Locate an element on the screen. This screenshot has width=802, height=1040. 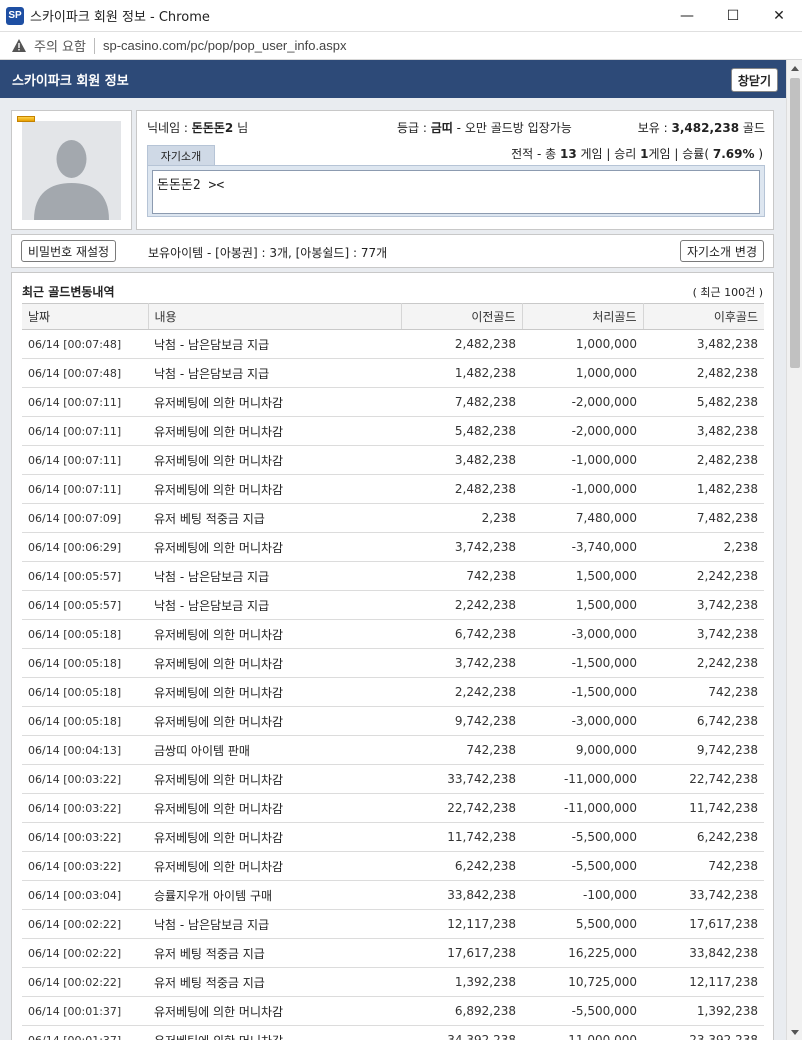
tab-self-intro: 자기소개 is located at coordinates (181, 155).